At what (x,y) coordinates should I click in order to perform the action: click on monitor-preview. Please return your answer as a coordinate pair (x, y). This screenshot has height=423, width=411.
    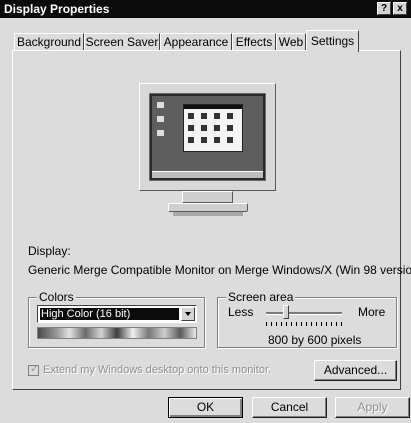
    Looking at the image, I should click on (207, 137).